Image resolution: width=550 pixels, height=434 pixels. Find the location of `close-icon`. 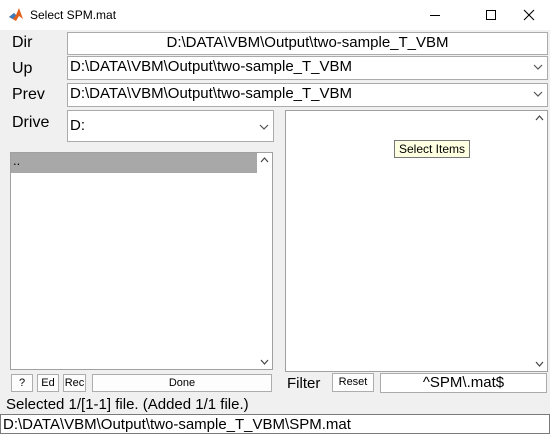

close-icon is located at coordinates (529, 15).